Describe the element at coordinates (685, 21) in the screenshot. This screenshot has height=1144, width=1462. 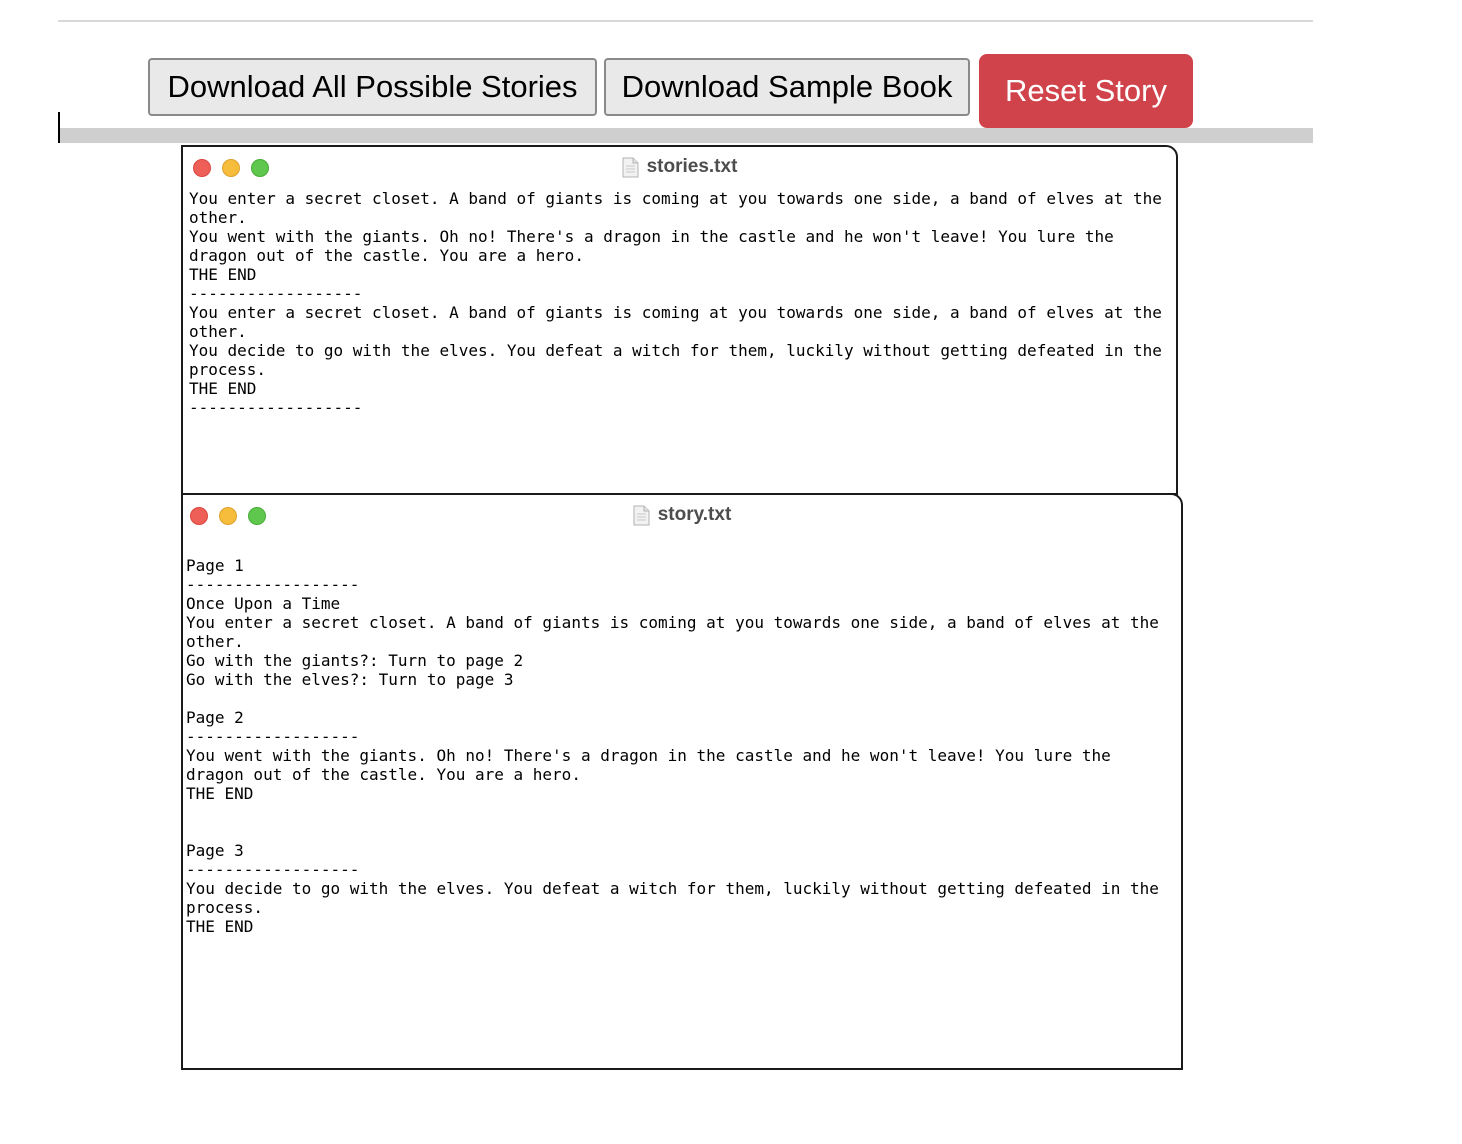
I see `top-divider` at that location.